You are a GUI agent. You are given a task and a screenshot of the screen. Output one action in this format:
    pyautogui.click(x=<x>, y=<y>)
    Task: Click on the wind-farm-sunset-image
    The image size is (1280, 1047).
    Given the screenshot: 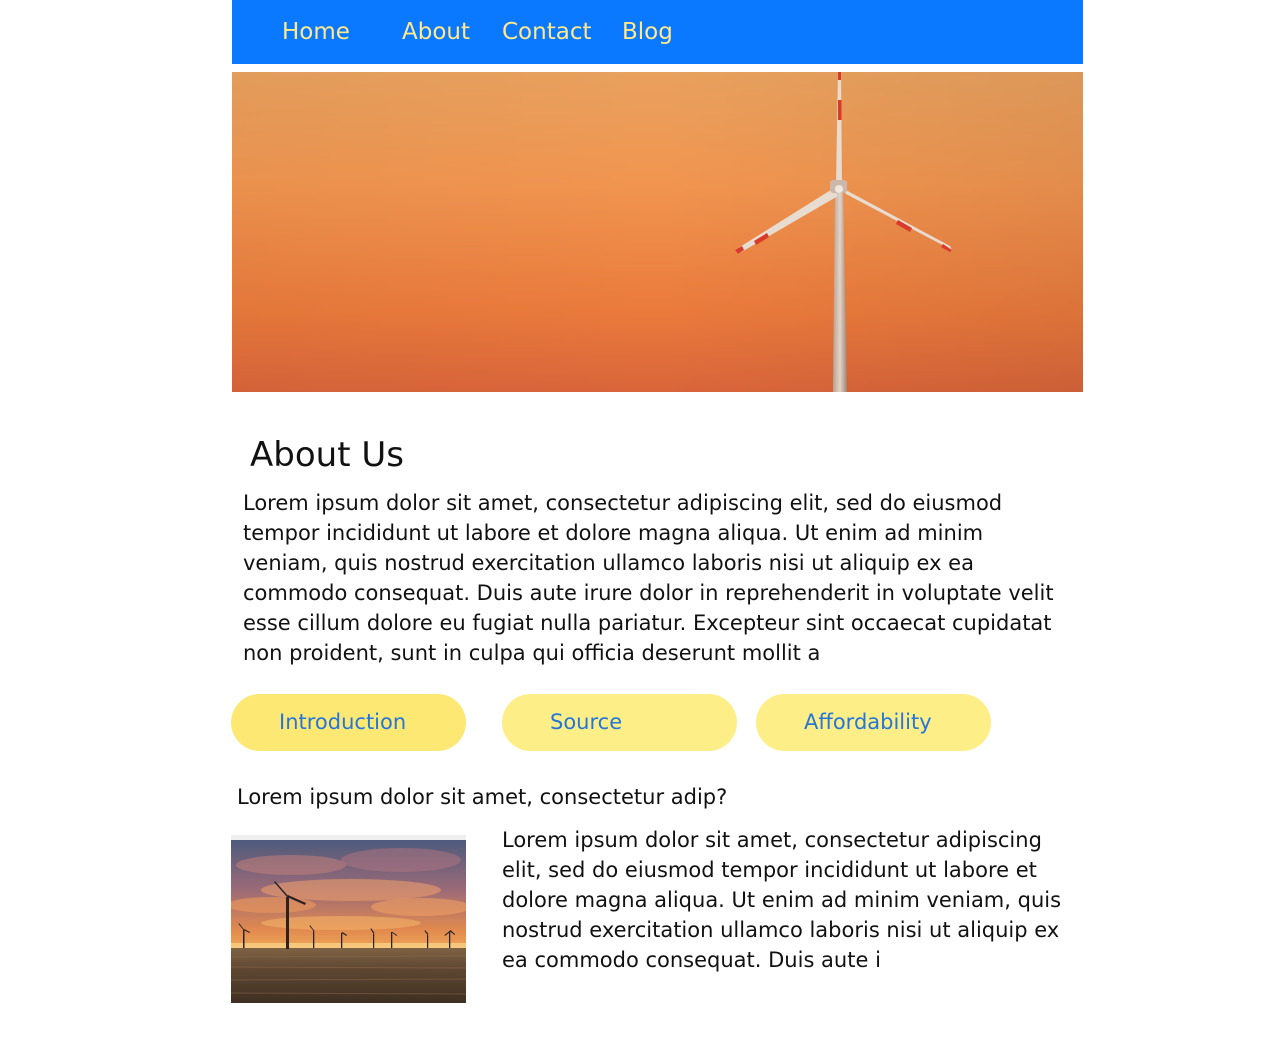 What is the action you would take?
    pyautogui.click(x=348, y=919)
    